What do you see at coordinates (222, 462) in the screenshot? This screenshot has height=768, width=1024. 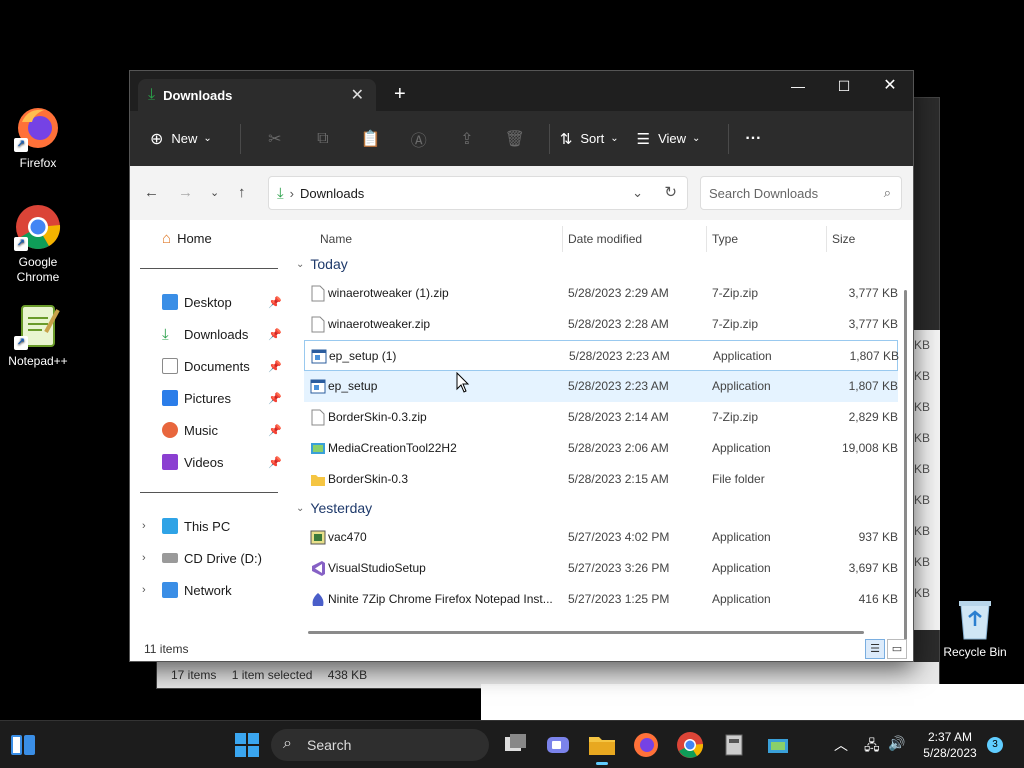 I see `sidebar-item-videos: Videos 📌` at bounding box center [222, 462].